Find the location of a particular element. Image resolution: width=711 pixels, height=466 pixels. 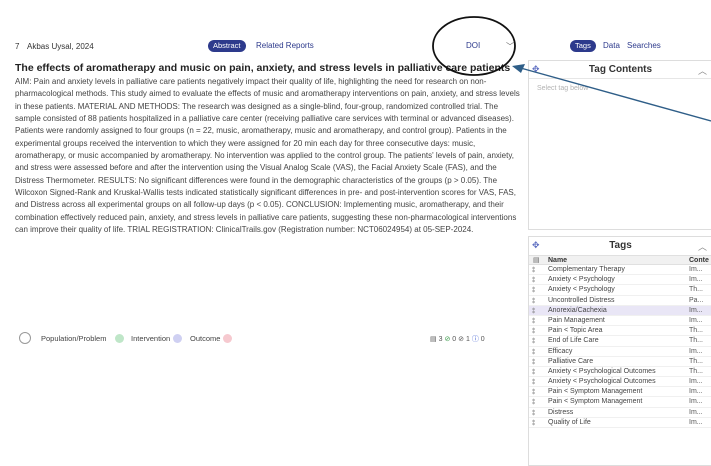

tag-name: Efficacy is located at coordinates (560, 351).